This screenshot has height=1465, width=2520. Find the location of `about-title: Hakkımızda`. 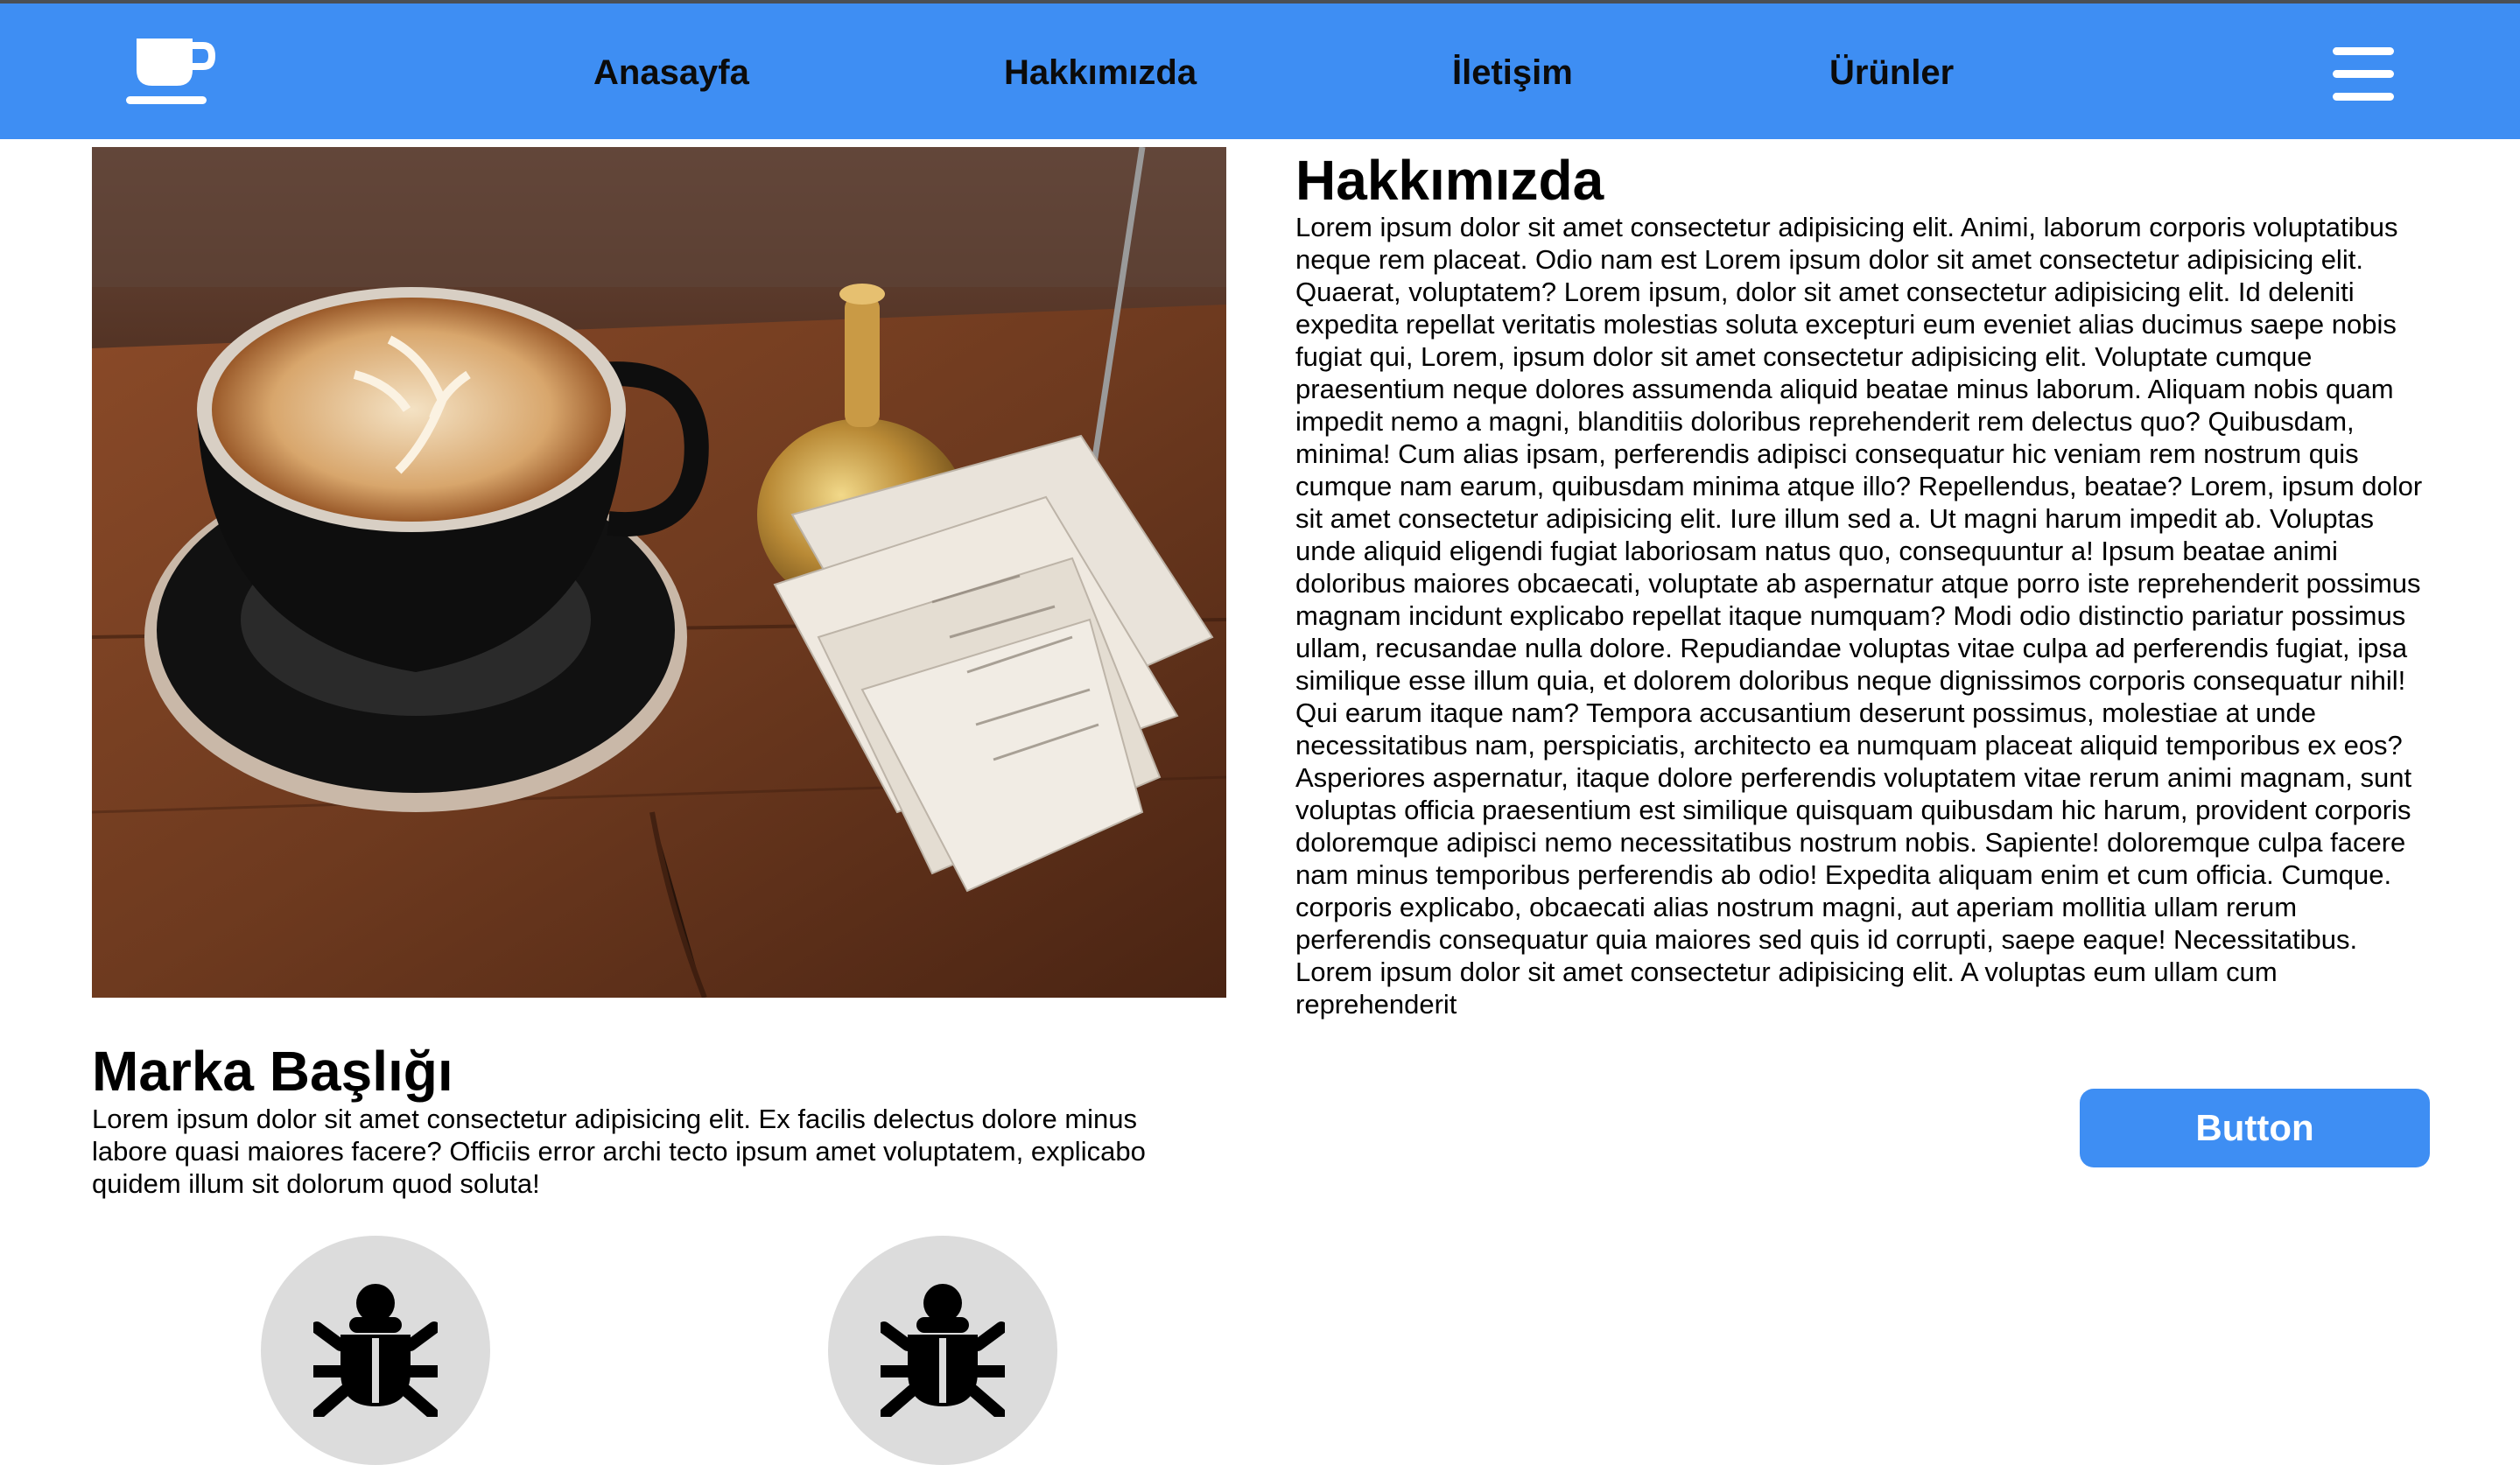

about-title: Hakkımızda is located at coordinates (1449, 180).